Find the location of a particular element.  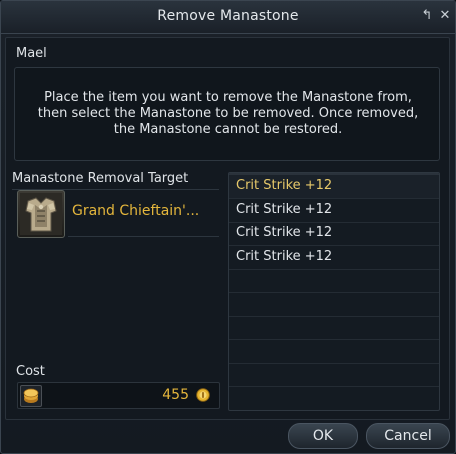

coin-slot is located at coordinates (31, 396).